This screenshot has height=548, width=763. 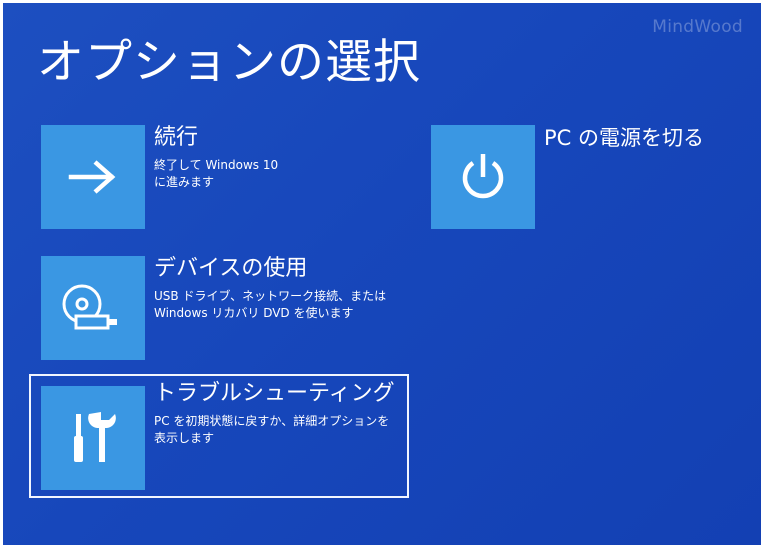 What do you see at coordinates (272, 429) in the screenshot?
I see `troubleshoot-description: PC を初期状態に戻すか、詳細オプションを 表示します` at bounding box center [272, 429].